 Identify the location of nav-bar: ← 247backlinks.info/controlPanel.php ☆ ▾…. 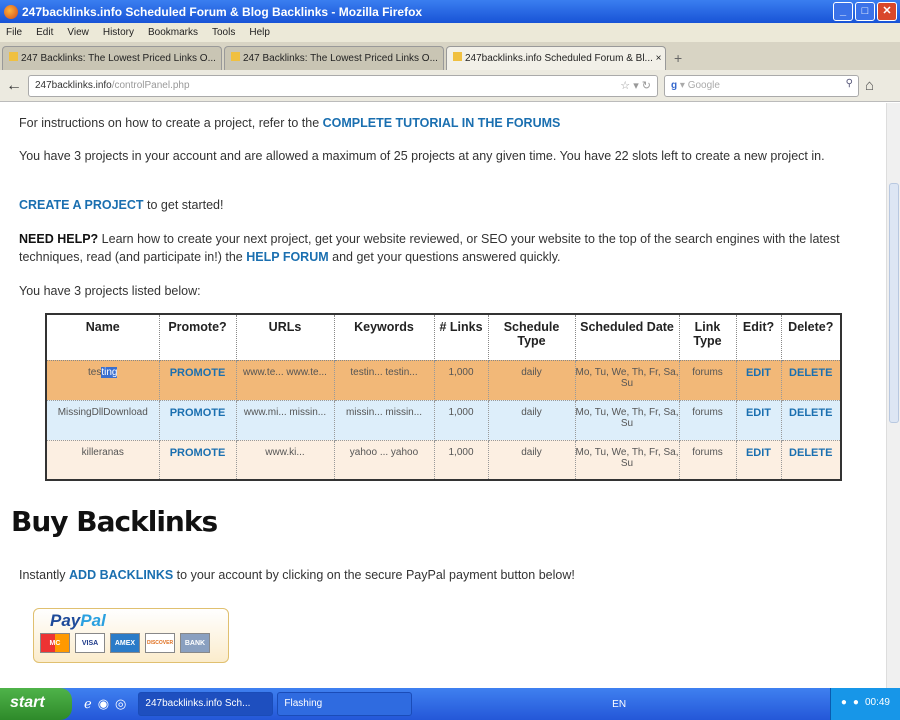
(450, 86).